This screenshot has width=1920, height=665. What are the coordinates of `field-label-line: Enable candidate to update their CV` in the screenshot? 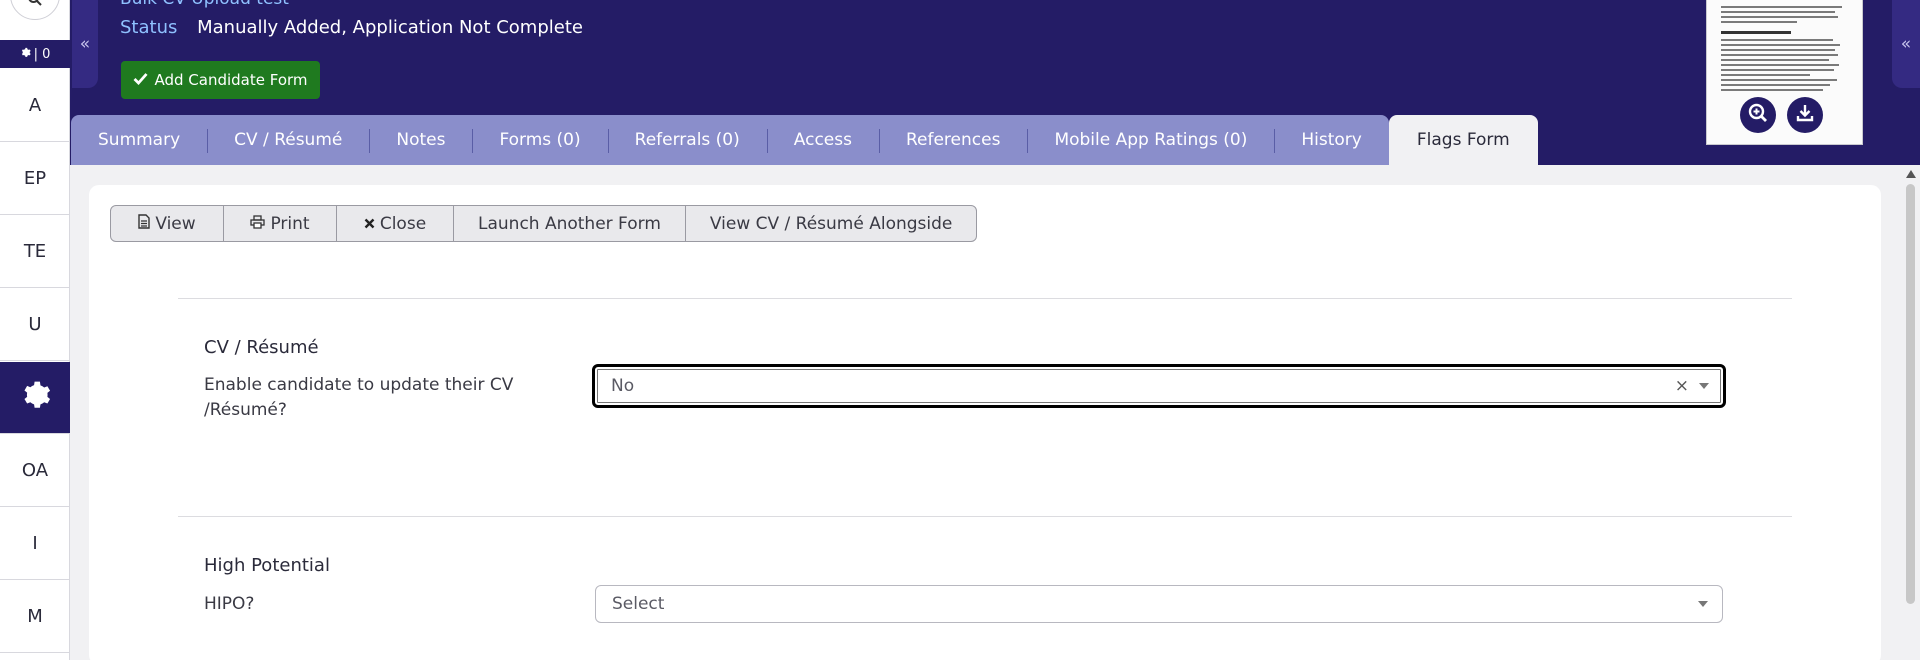 It's located at (359, 385).